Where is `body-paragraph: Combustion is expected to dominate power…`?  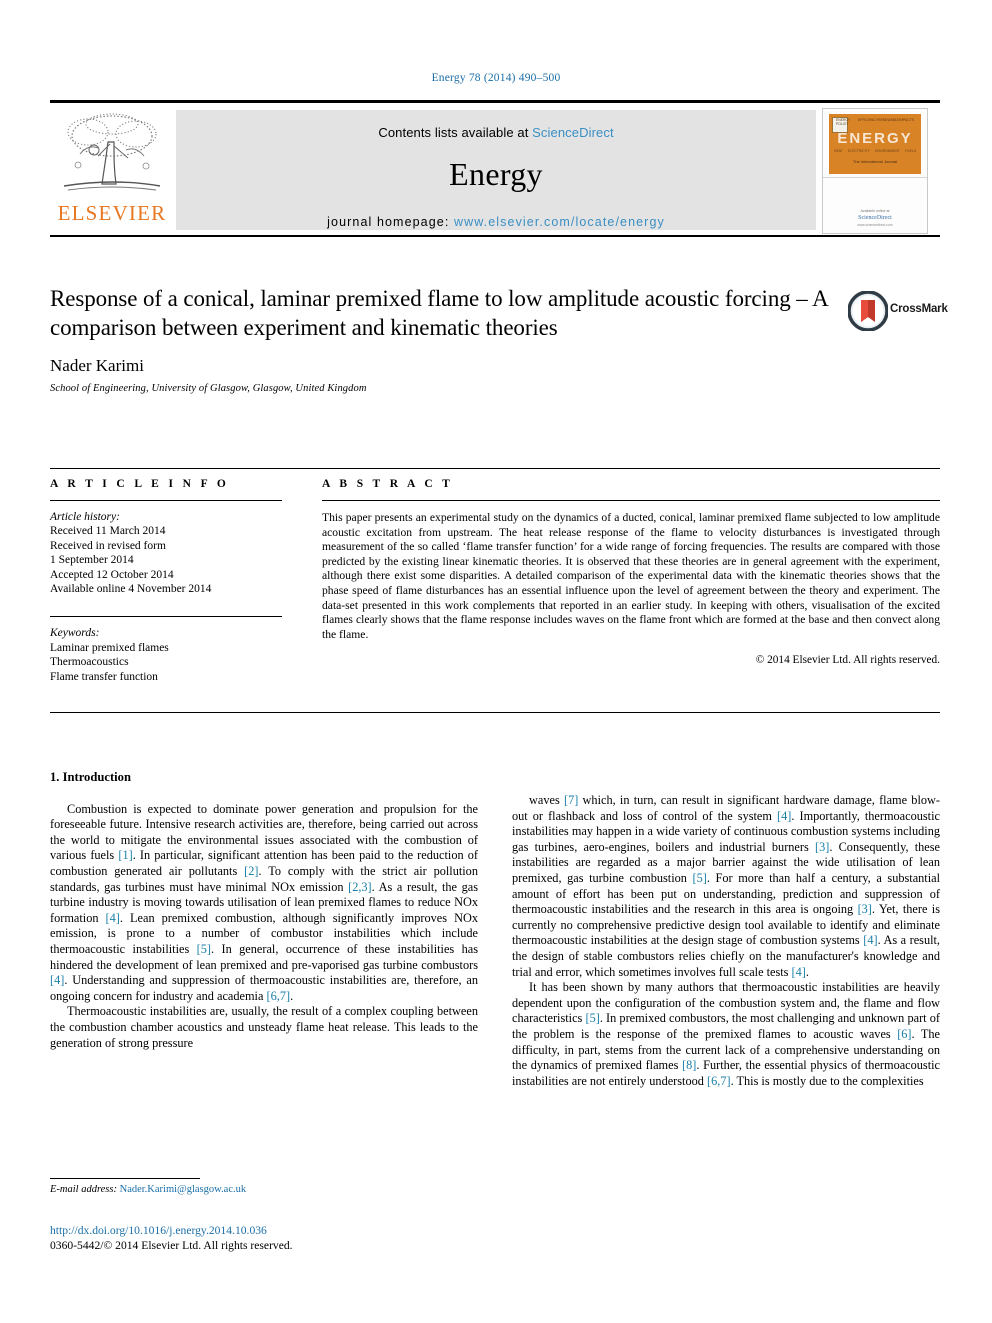 body-paragraph: Combustion is expected to dominate power… is located at coordinates (264, 902).